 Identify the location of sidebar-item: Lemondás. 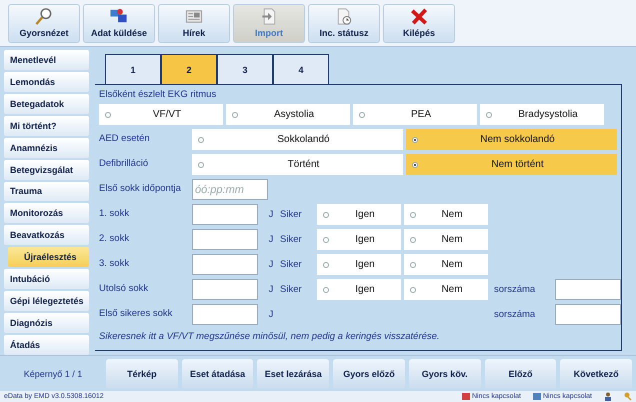
(46, 82).